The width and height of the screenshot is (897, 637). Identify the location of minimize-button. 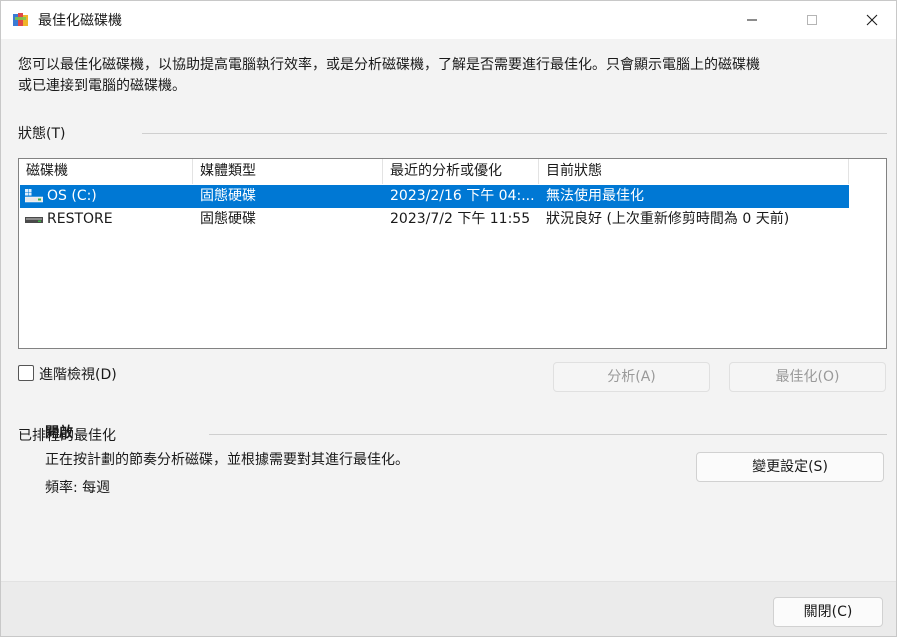
(752, 20).